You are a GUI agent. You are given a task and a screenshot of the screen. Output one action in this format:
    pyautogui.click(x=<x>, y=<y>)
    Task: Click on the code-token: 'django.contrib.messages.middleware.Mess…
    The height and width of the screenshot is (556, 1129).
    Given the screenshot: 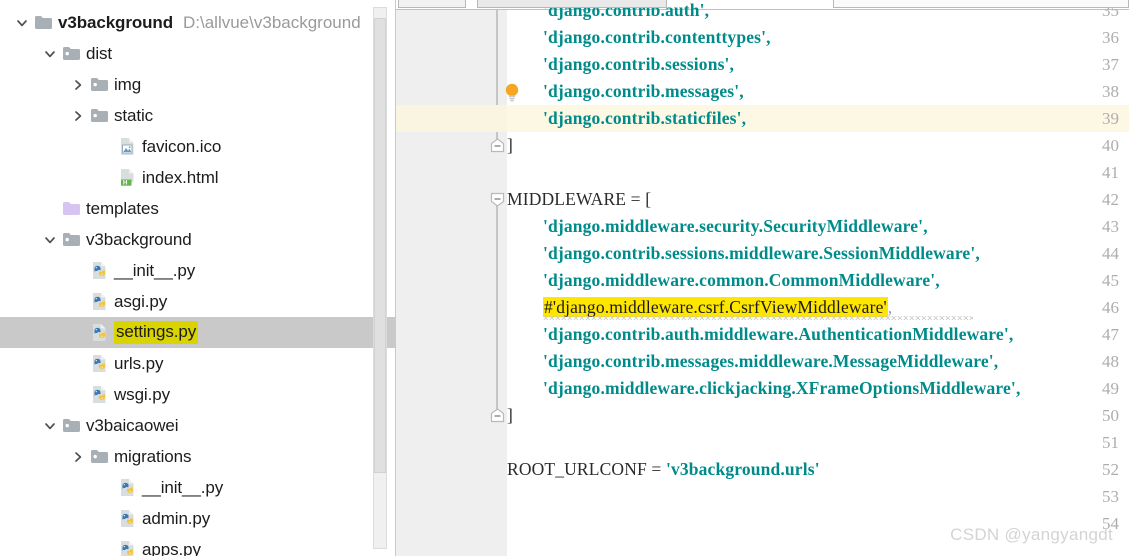 What is the action you would take?
    pyautogui.click(x=771, y=361)
    